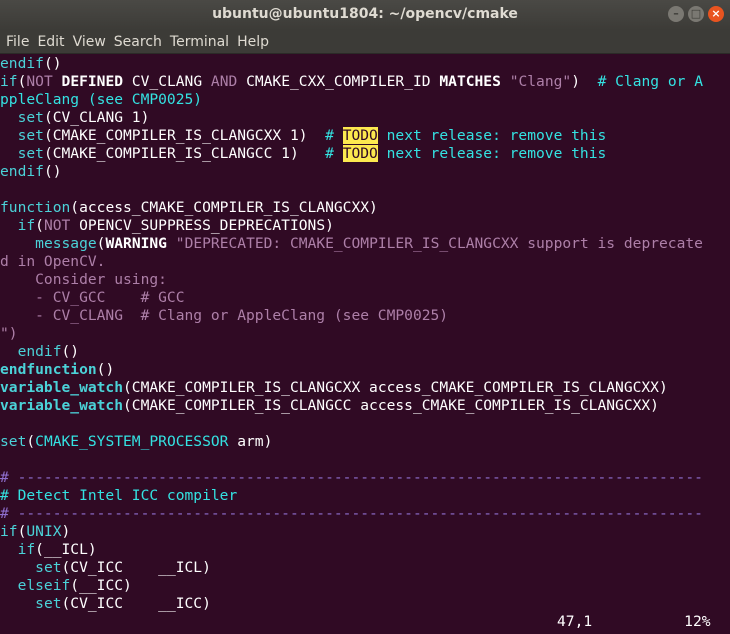 The image size is (730, 634). Describe the element at coordinates (199, 42) in the screenshot. I see `menu-terminal: Terminal` at that location.